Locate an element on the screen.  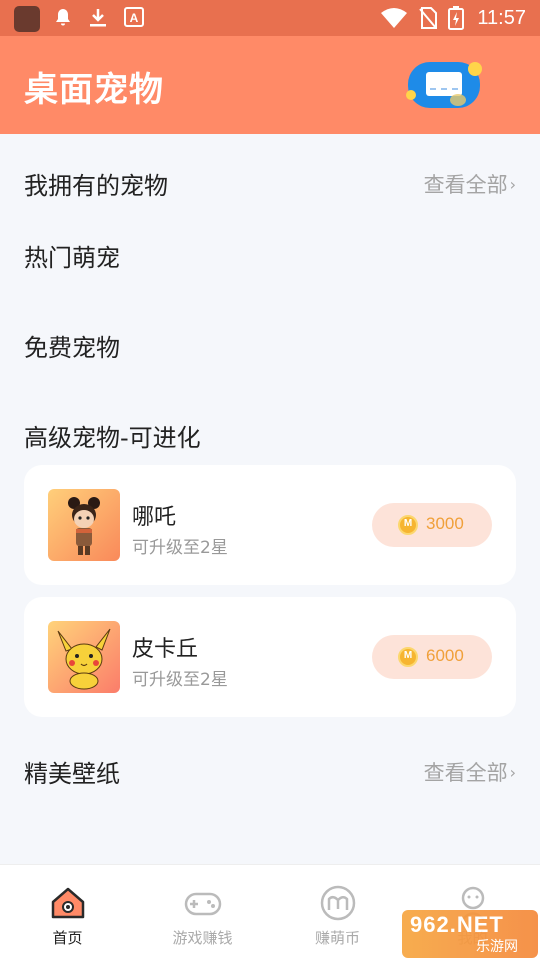
font-icon: A is located at coordinates (134, 20).